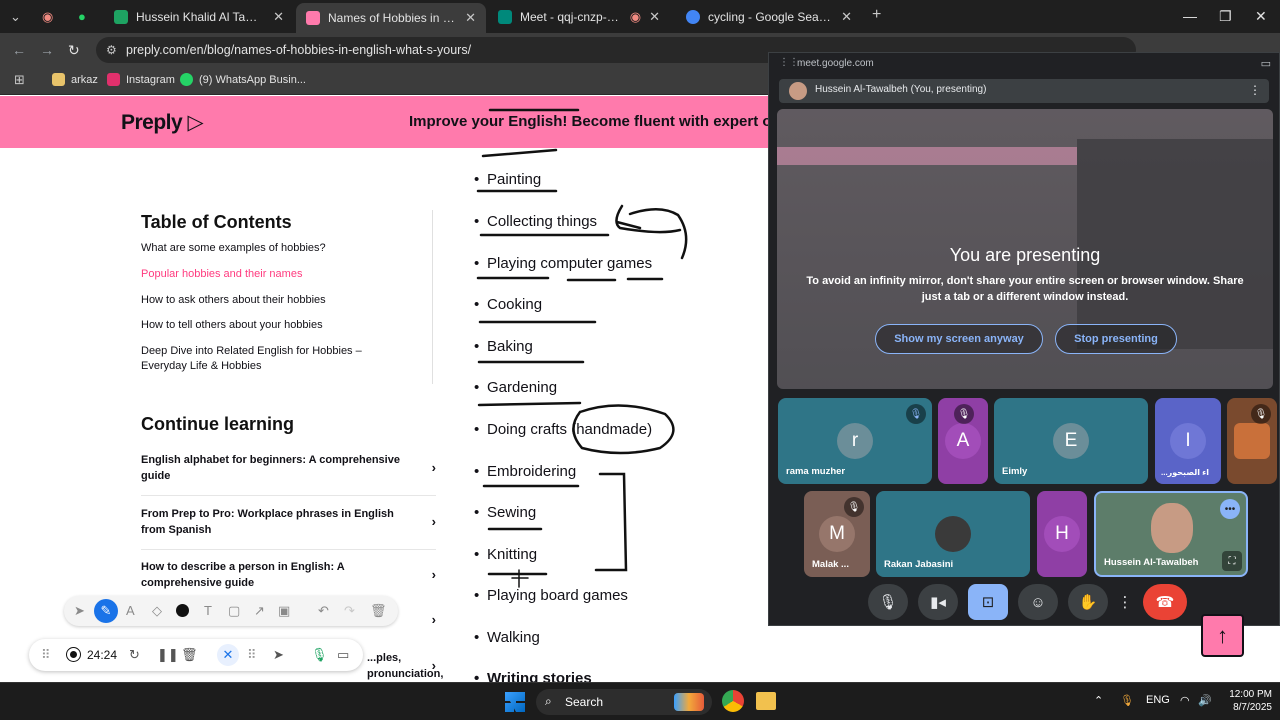  I want to click on pause-icon: ❚❚, so click(168, 655).